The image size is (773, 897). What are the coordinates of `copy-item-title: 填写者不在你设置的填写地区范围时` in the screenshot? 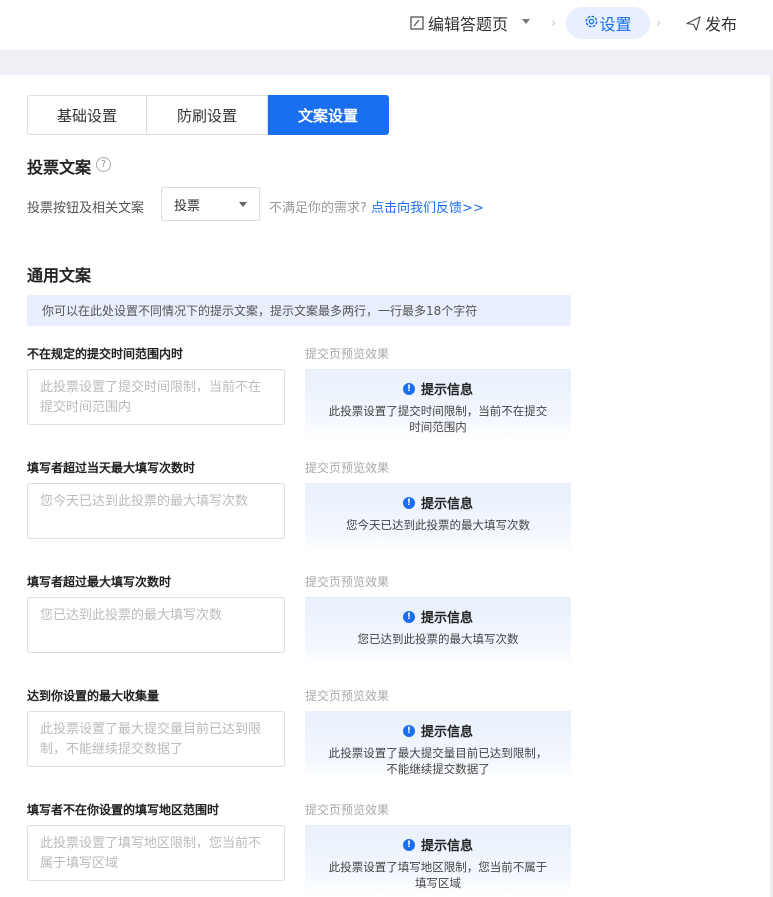 It's located at (123, 810).